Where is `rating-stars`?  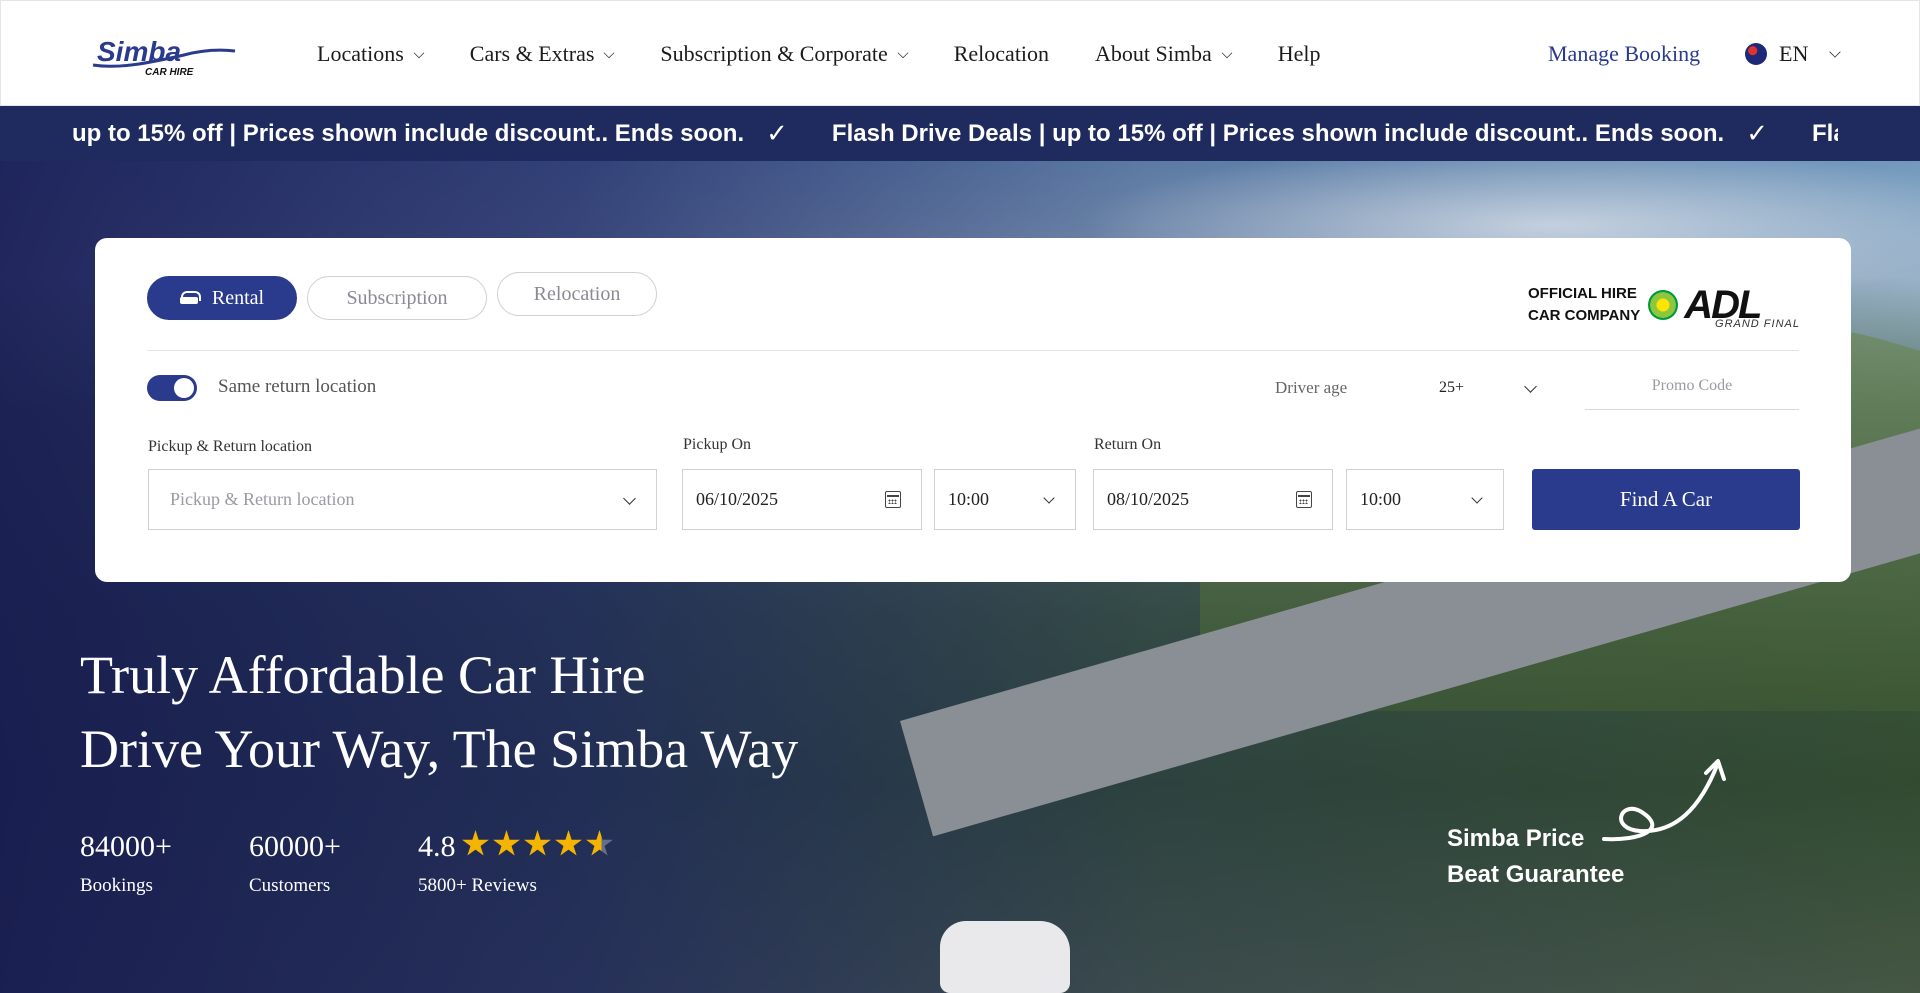
rating-stars is located at coordinates (539, 844).